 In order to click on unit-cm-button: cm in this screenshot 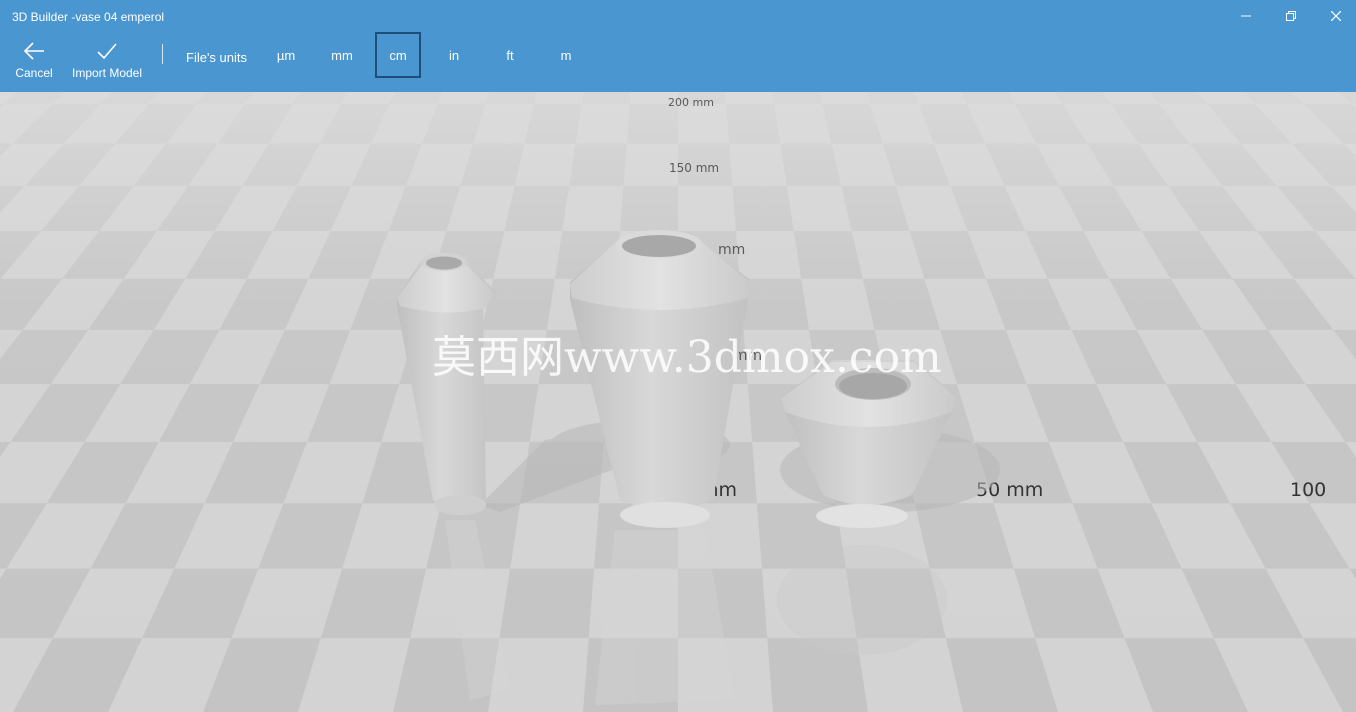, I will do `click(398, 55)`.